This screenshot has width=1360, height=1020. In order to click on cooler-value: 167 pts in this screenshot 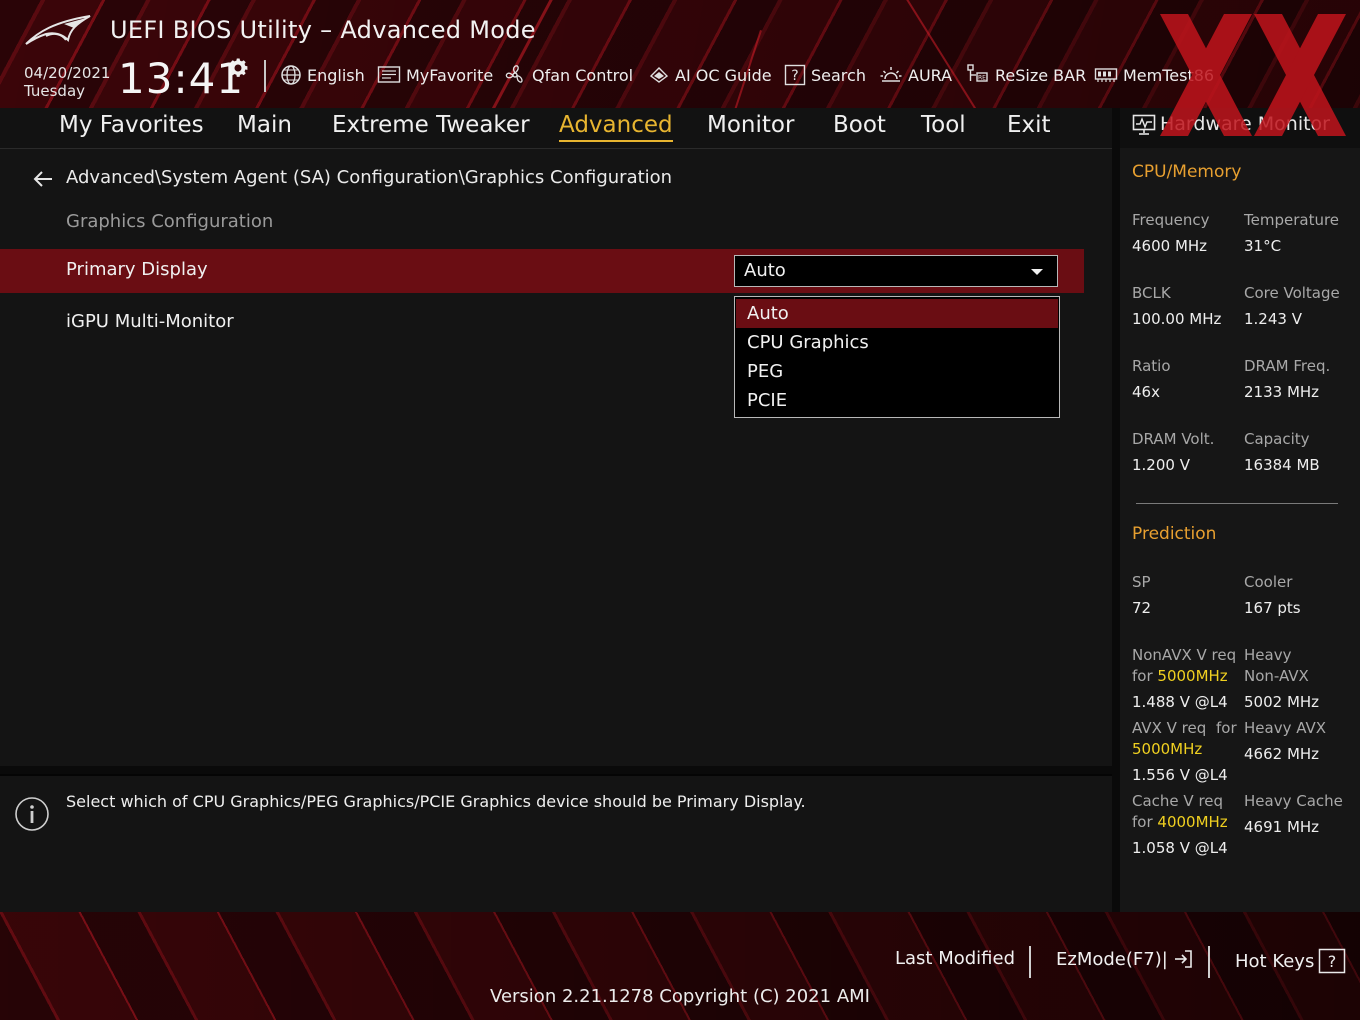, I will do `click(1272, 608)`.